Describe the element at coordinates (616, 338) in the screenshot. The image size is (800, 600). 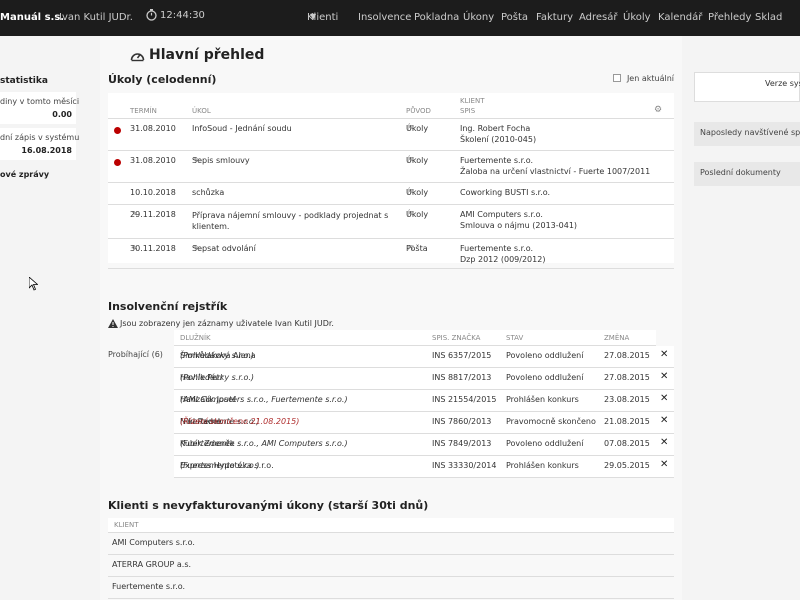
I see `col-change: ZMĚNA` at that location.